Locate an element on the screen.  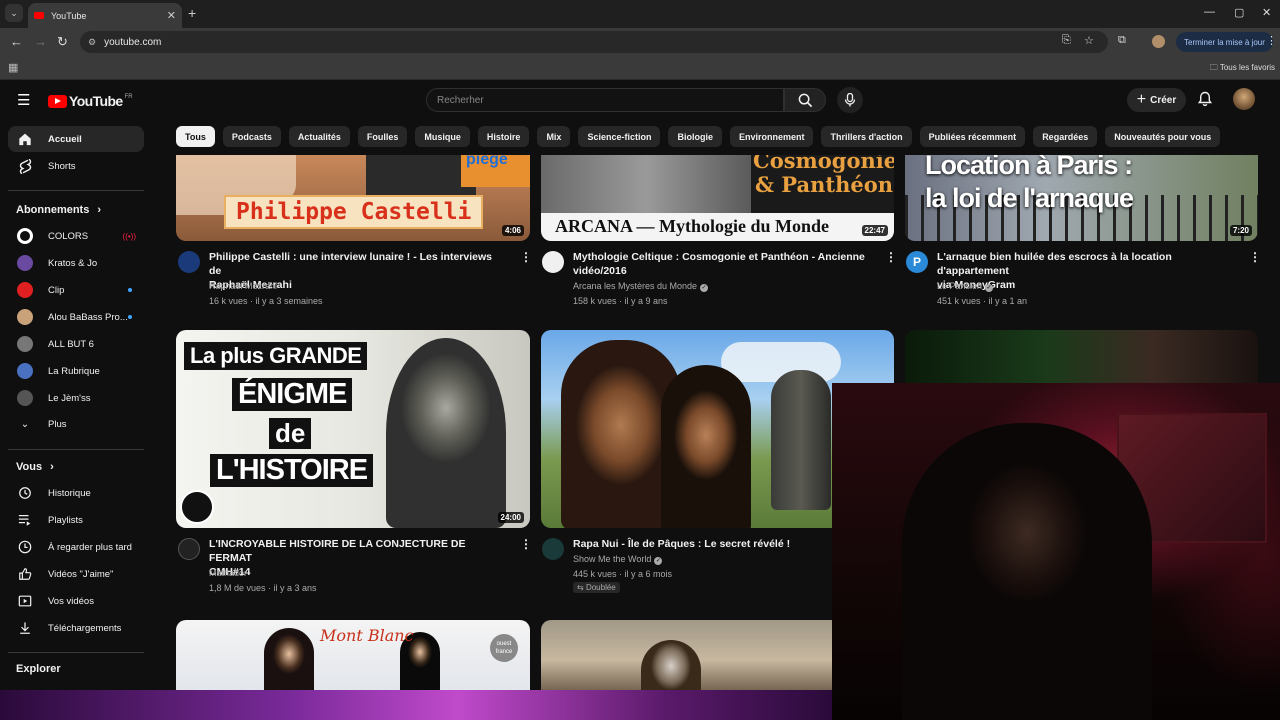
youtube-logo: YouTube FR is located at coordinates (90, 101).